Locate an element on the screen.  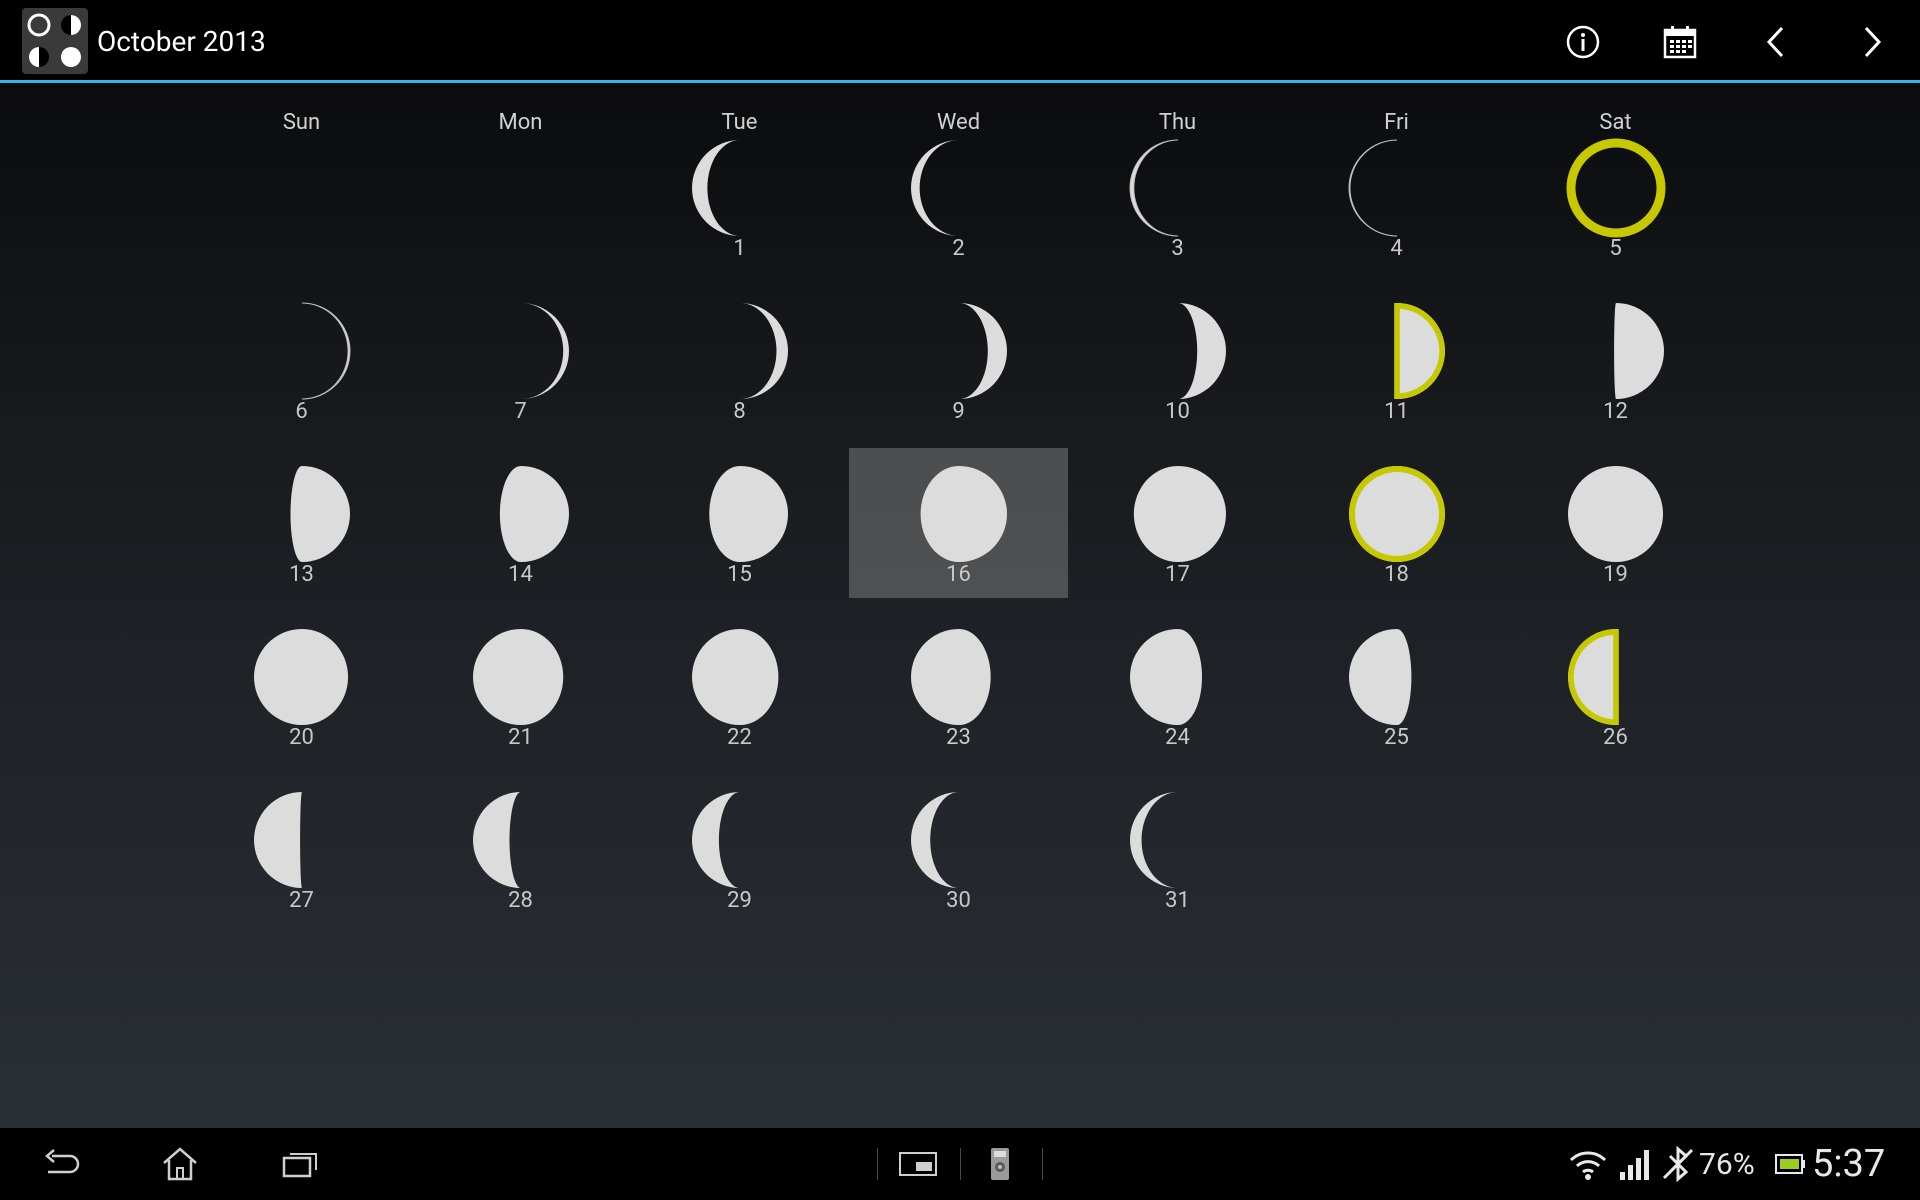
day-cell-28: 28 is located at coordinates (520, 849).